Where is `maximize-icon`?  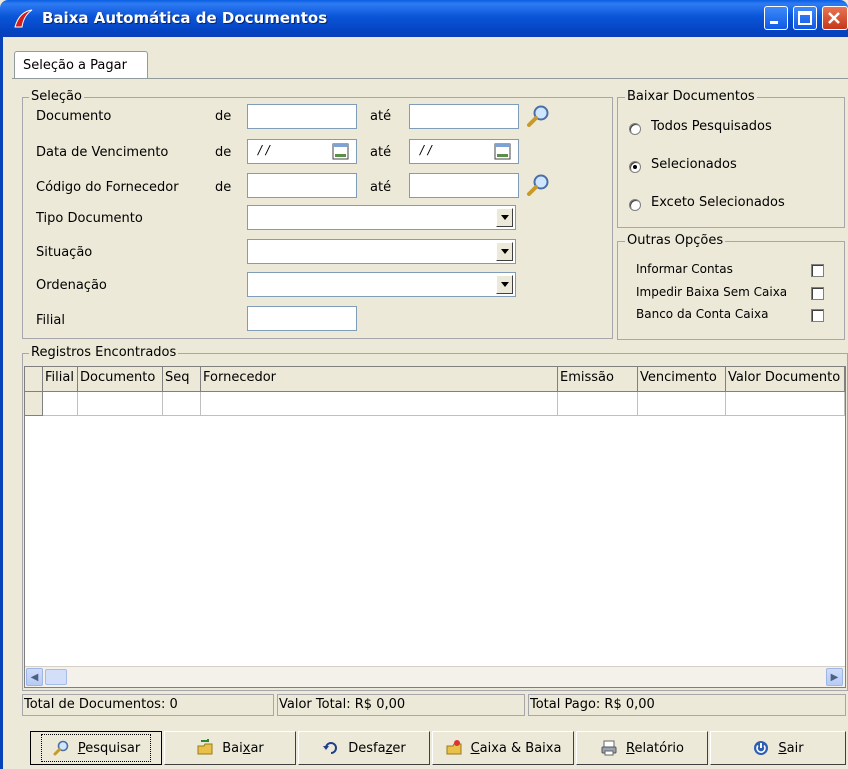
maximize-icon is located at coordinates (805, 18).